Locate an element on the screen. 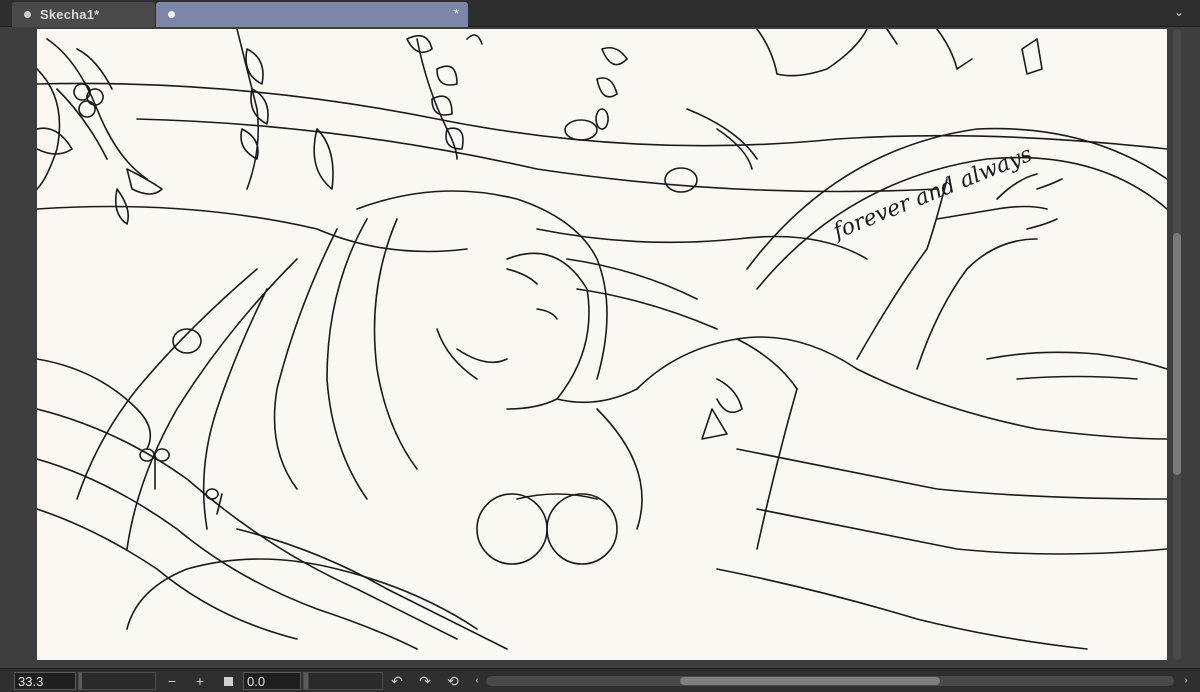 The image size is (1200, 692). minus-icon: − is located at coordinates (172, 681).